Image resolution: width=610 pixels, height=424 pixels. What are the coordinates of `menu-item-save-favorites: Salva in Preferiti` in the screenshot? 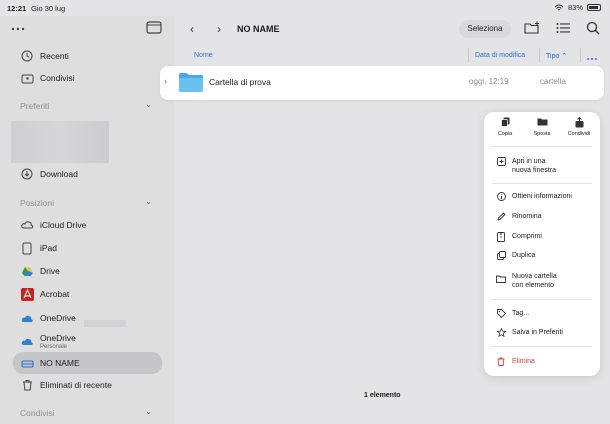 It's located at (542, 333).